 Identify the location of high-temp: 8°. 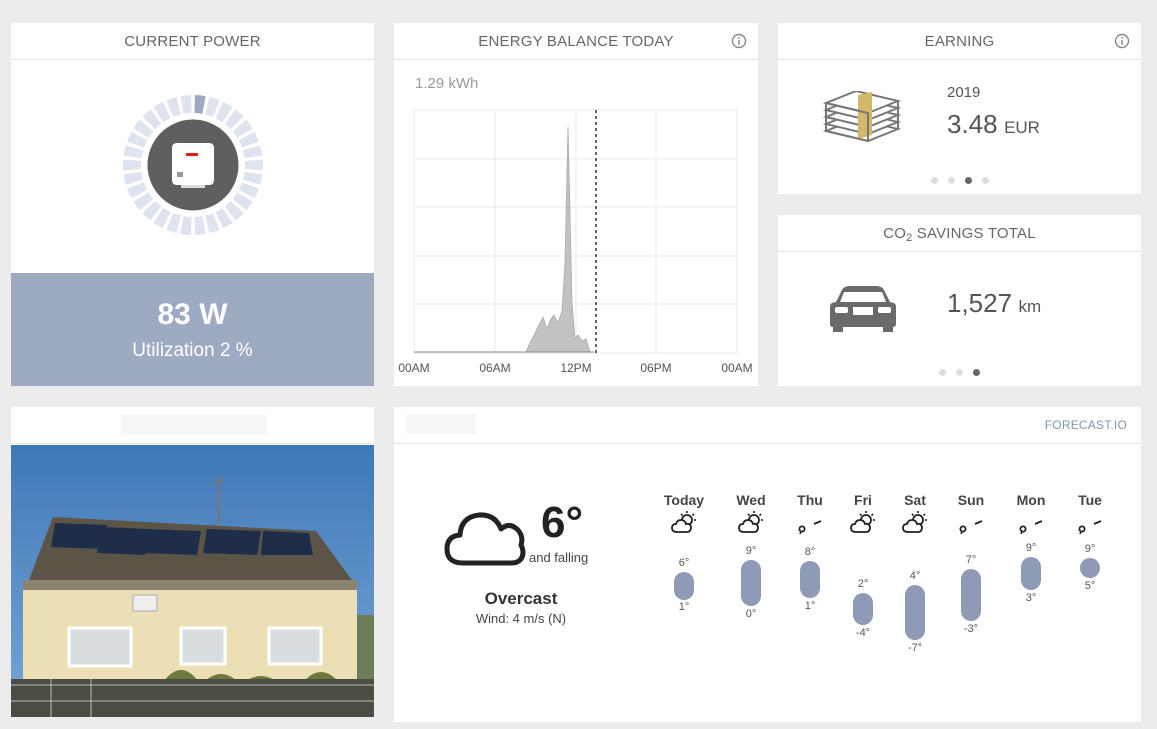
(810, 552).